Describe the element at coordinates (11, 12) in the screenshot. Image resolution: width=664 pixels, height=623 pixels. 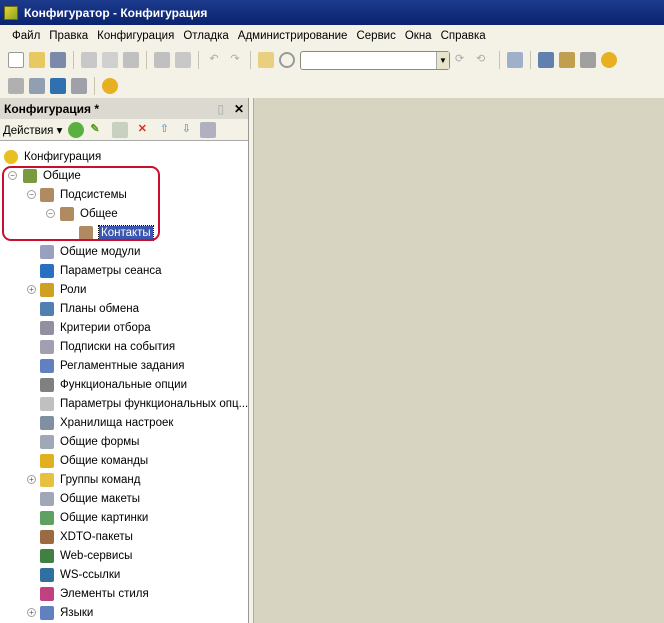
I see `app-icon` at that location.